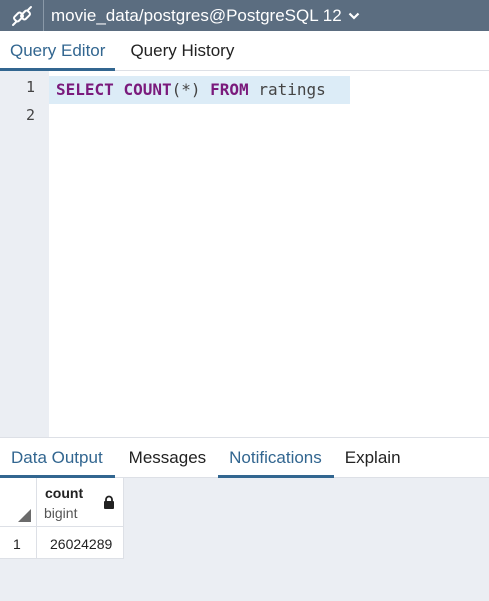 Image resolution: width=489 pixels, height=601 pixels. What do you see at coordinates (186, 89) in the screenshot?
I see `sql-count-args: (*)` at bounding box center [186, 89].